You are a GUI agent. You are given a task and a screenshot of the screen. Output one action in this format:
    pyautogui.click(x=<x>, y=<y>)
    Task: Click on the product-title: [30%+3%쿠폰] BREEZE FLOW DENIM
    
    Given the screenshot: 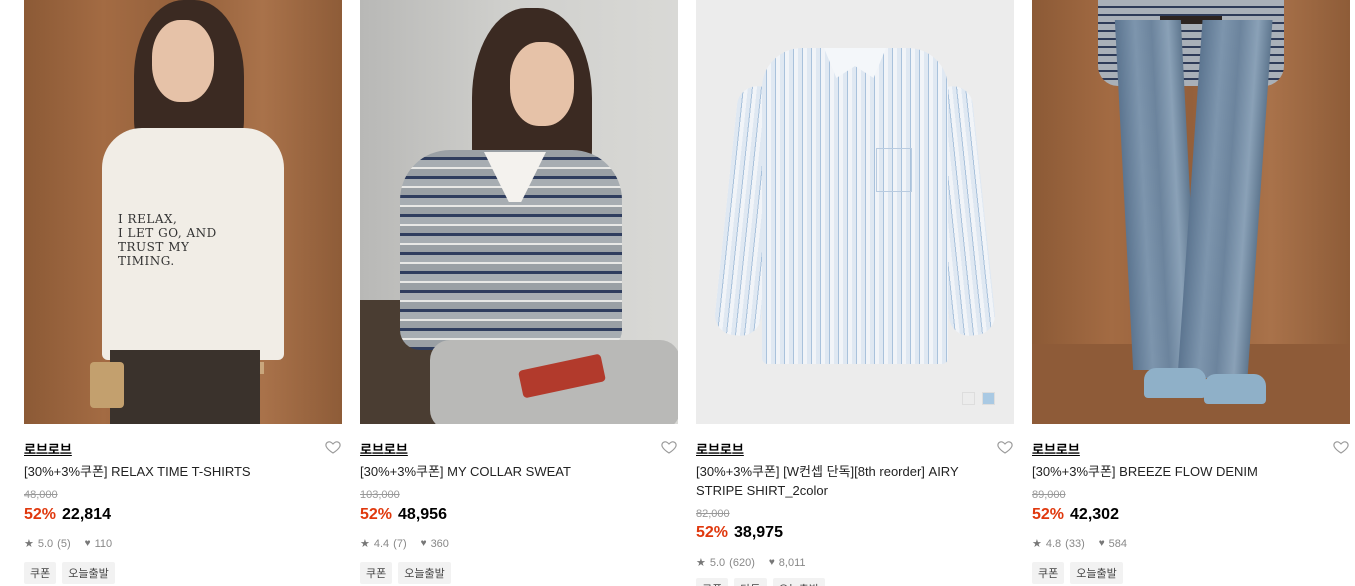 What is the action you would take?
    pyautogui.click(x=1182, y=471)
    